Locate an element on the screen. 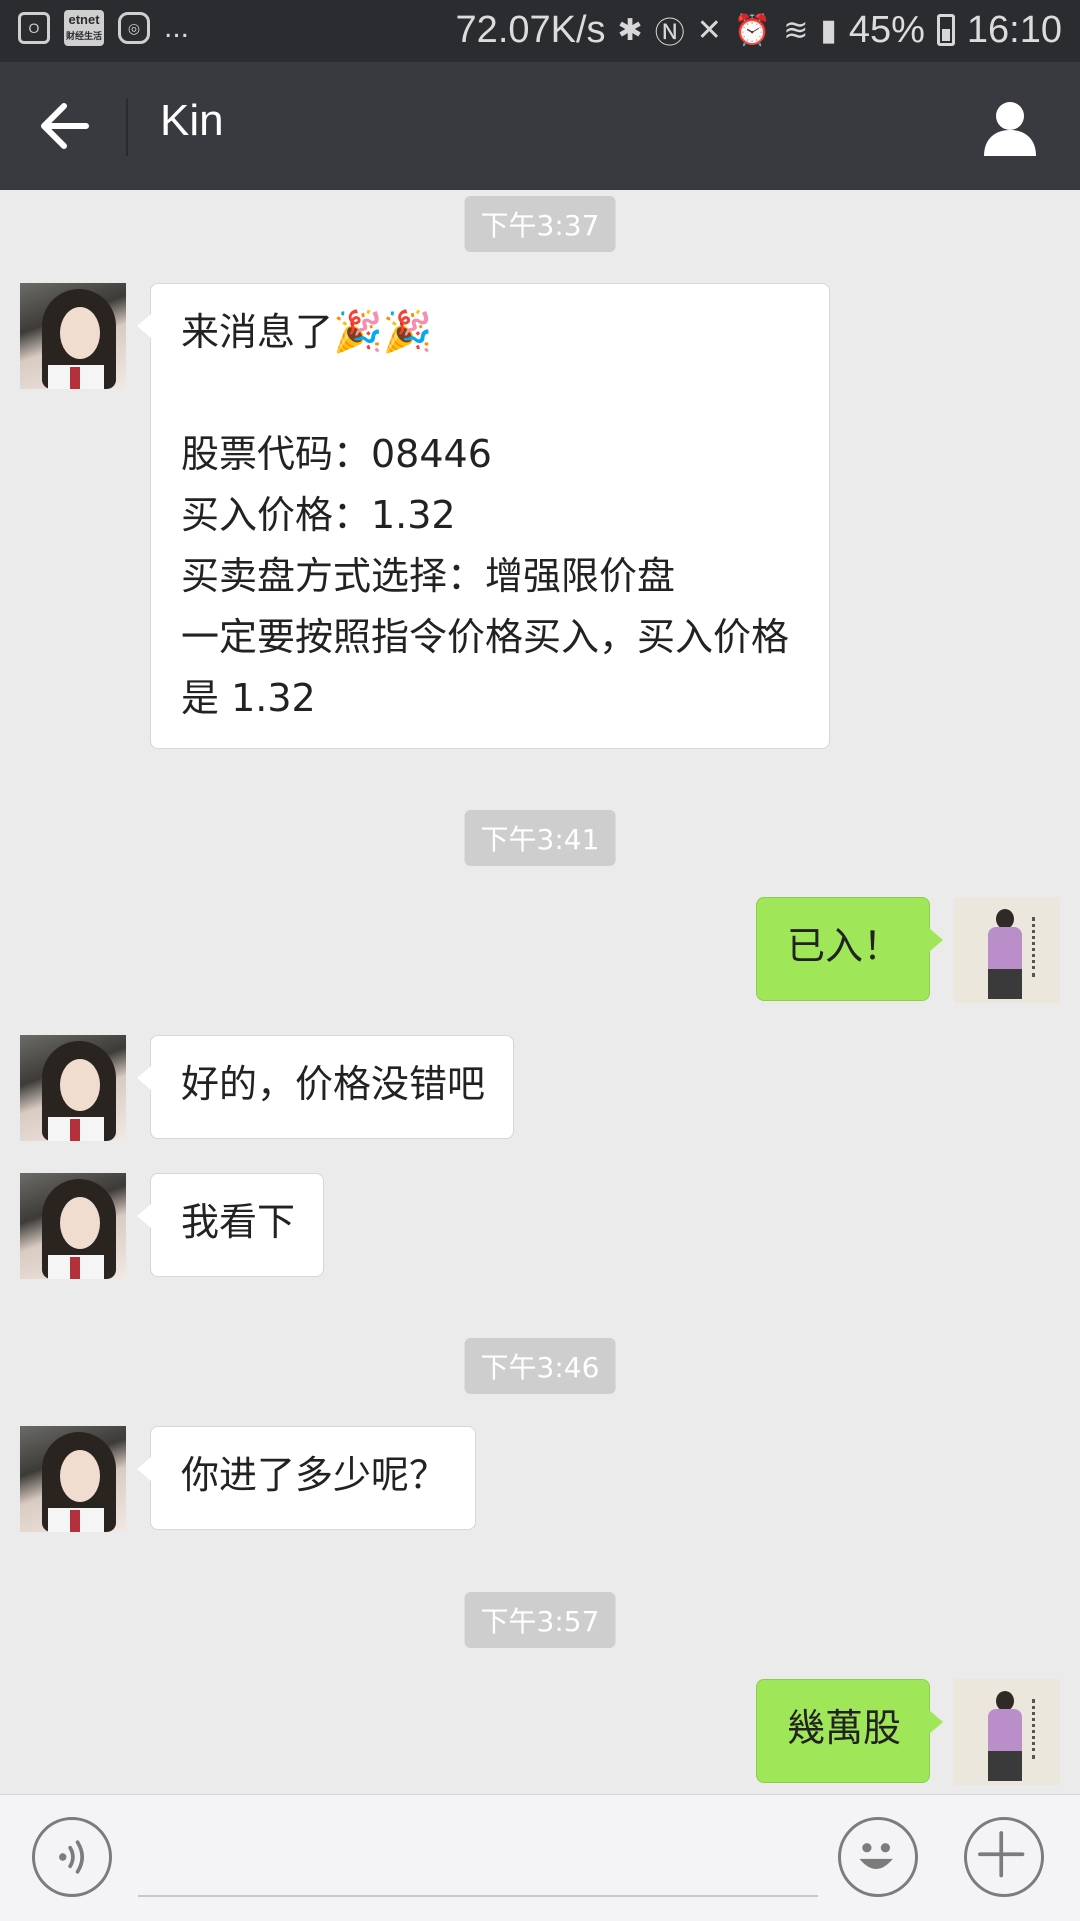  outlook-icon: O is located at coordinates (34, 28).